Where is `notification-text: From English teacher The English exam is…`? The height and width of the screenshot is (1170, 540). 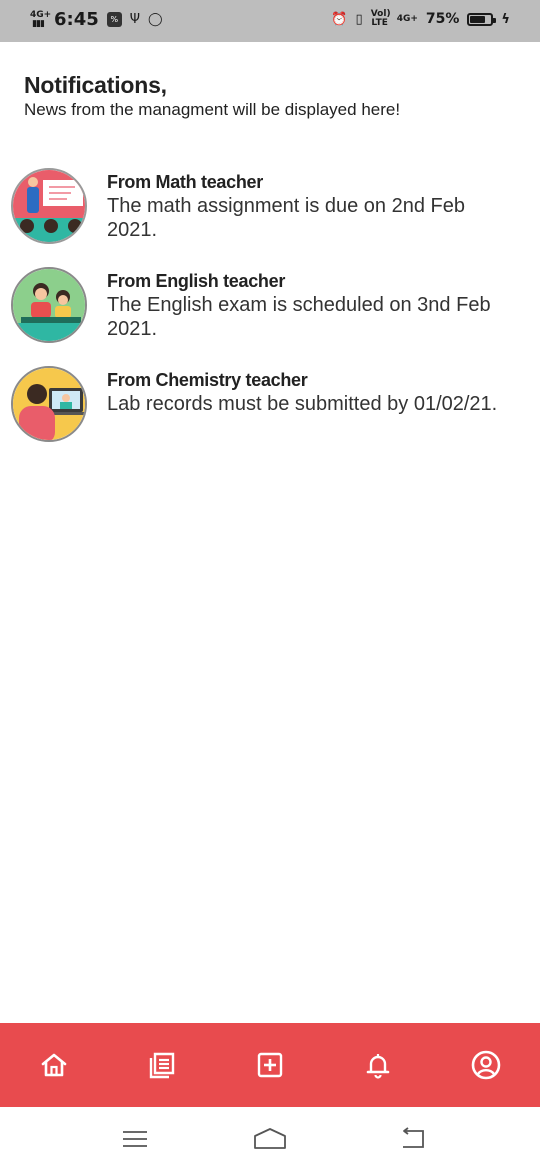 notification-text: From English teacher The English exam is… is located at coordinates (312, 305).